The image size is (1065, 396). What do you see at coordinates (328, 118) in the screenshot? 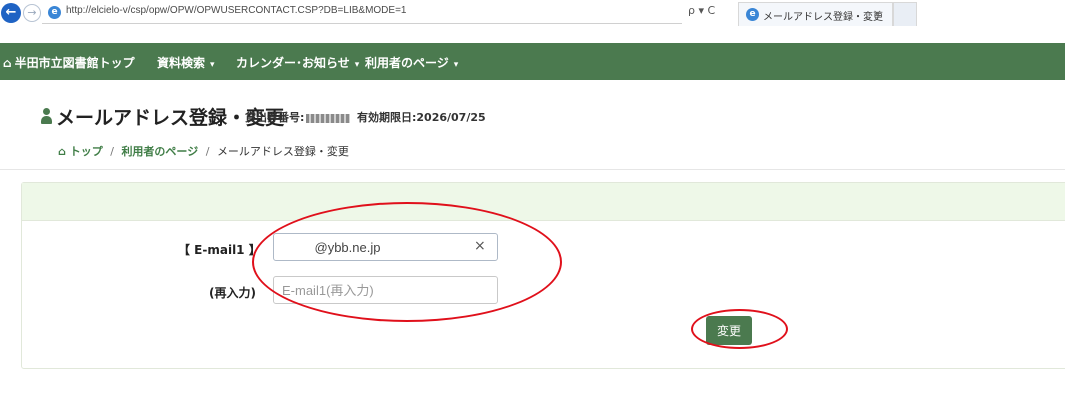
I see `masked-card-number` at bounding box center [328, 118].